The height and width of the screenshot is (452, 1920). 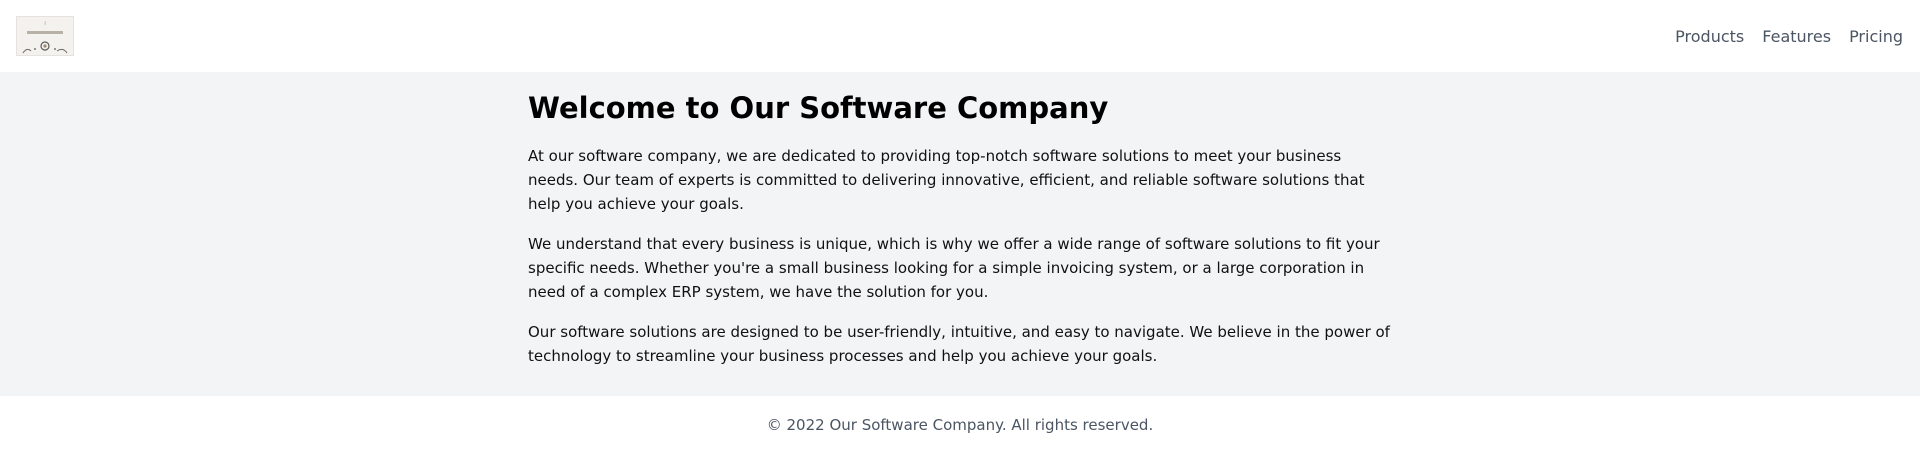 I want to click on main-nav: Products Features Pricing, so click(x=1789, y=37).